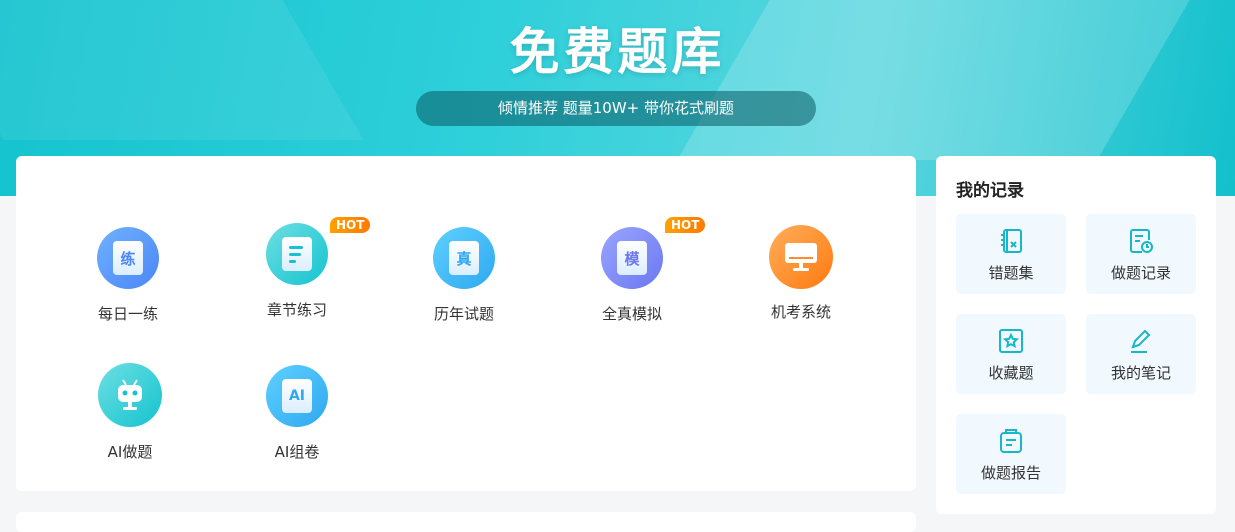 This screenshot has height=532, width=1235. What do you see at coordinates (463, 314) in the screenshot?
I see `feature-label: 历年试题` at bounding box center [463, 314].